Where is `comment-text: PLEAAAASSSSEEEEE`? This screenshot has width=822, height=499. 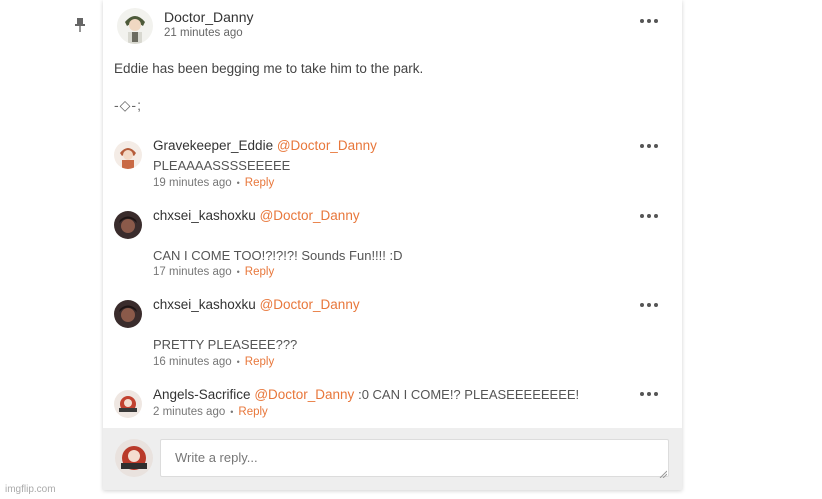 comment-text: PLEAAAASSSSEEEEE is located at coordinates (222, 165).